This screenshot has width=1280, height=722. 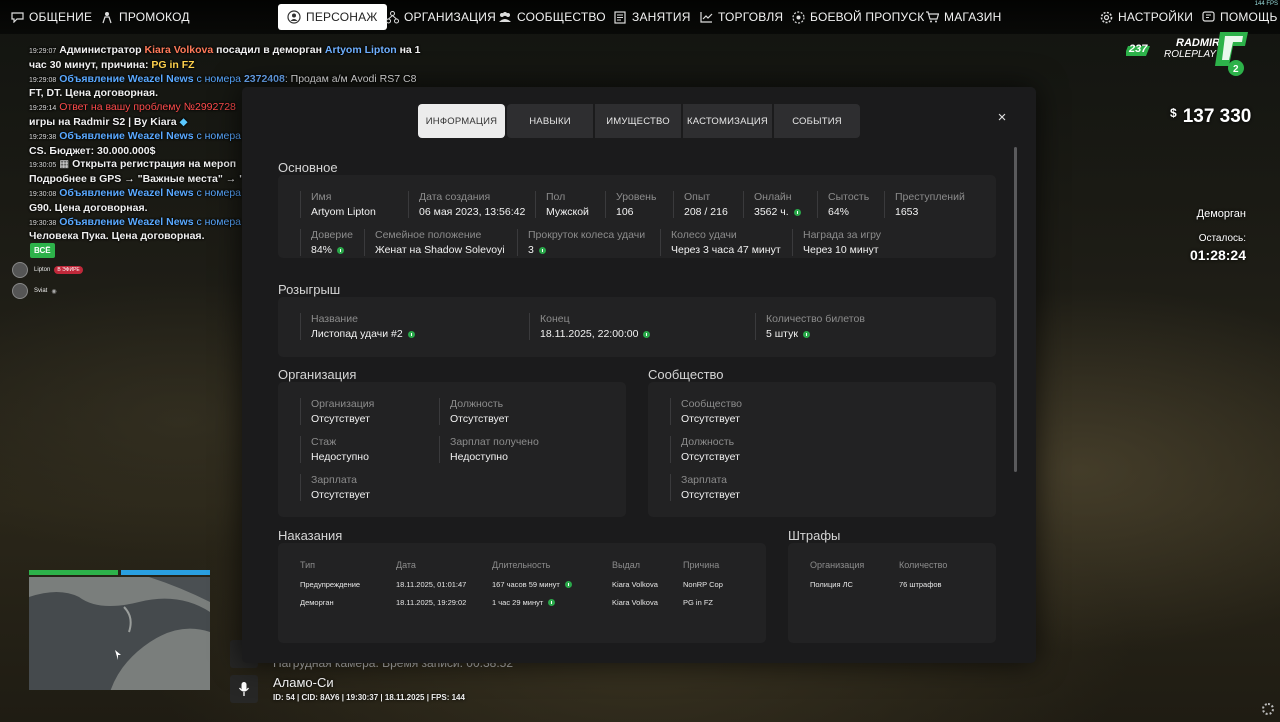 I want to click on nav-settings: НАСТРОЙКИ, so click(x=1146, y=17).